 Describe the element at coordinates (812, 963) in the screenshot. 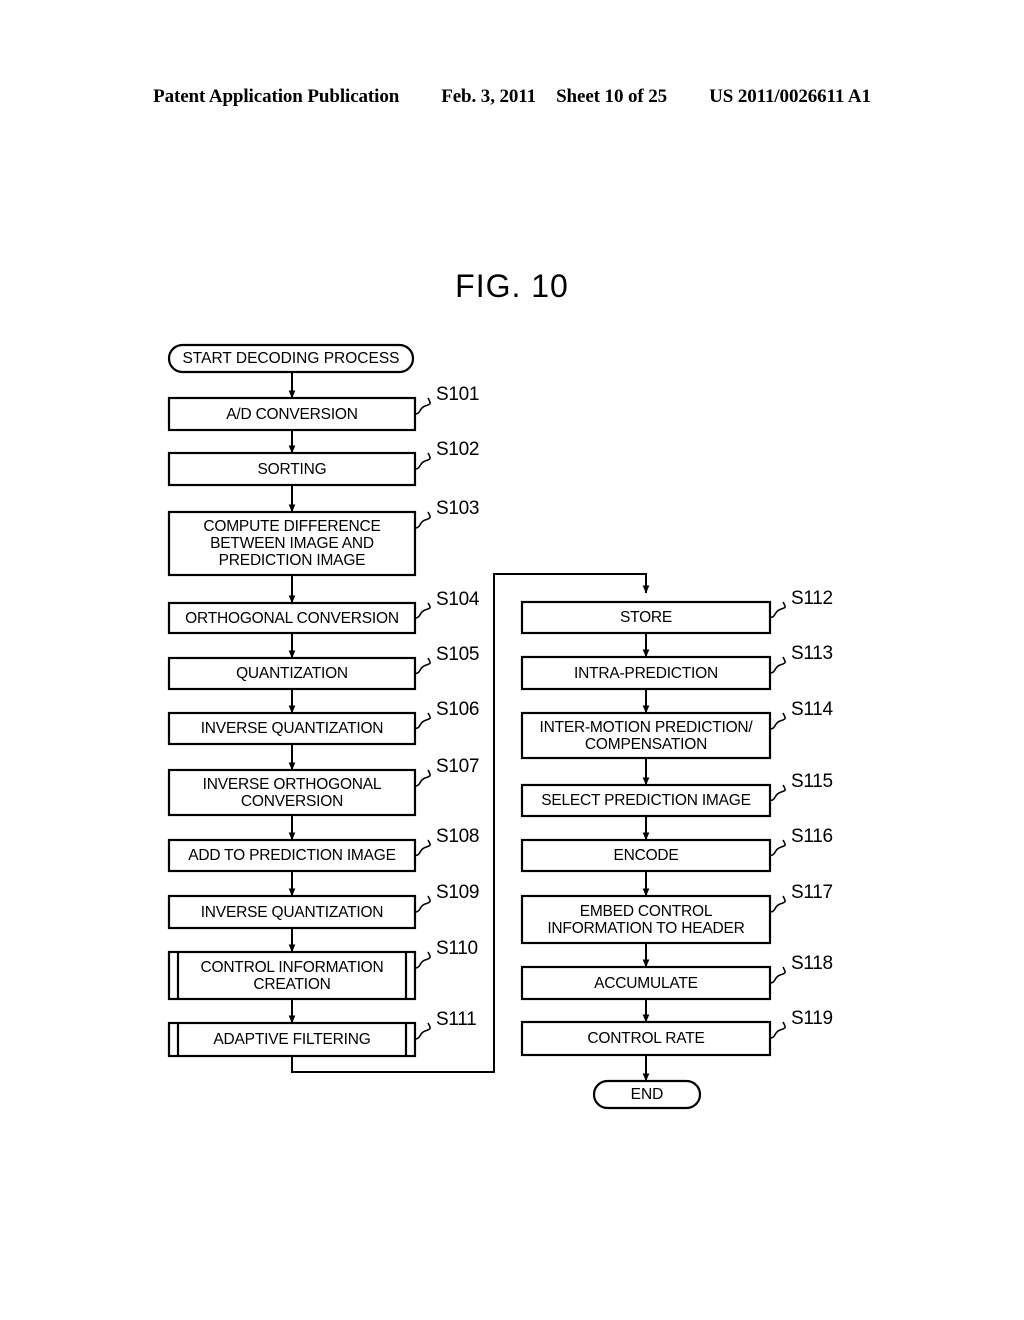

I see `step-tag-s118: S118` at that location.